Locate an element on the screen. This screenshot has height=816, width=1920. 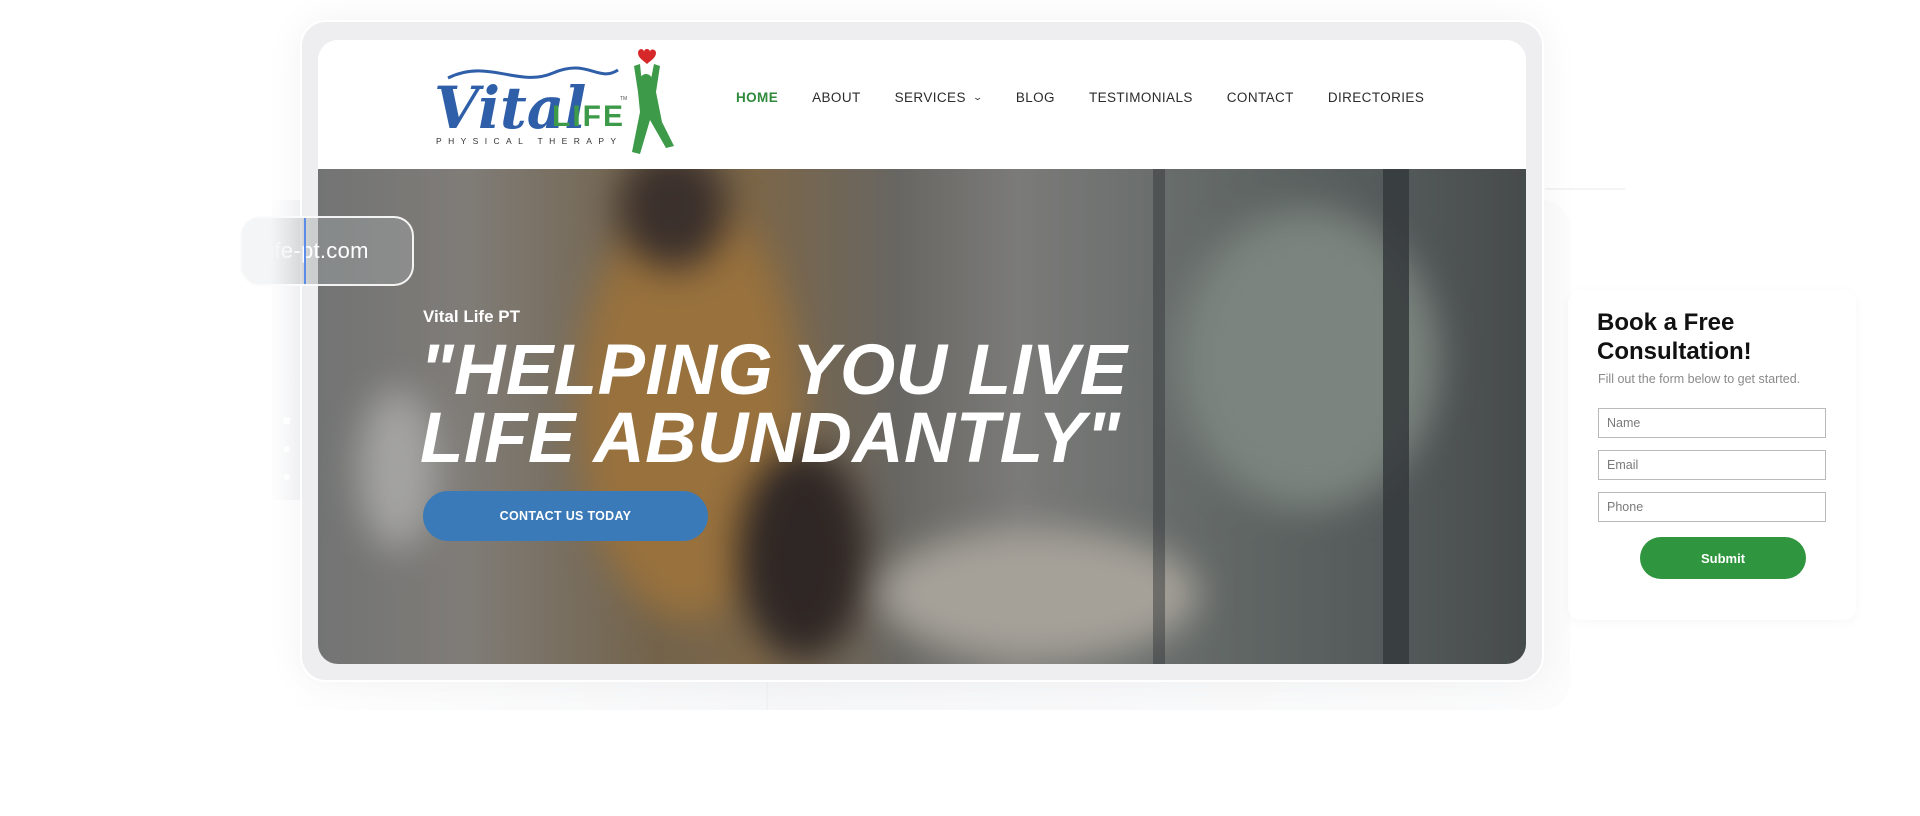
submit-button: Submit is located at coordinates (1723, 558).